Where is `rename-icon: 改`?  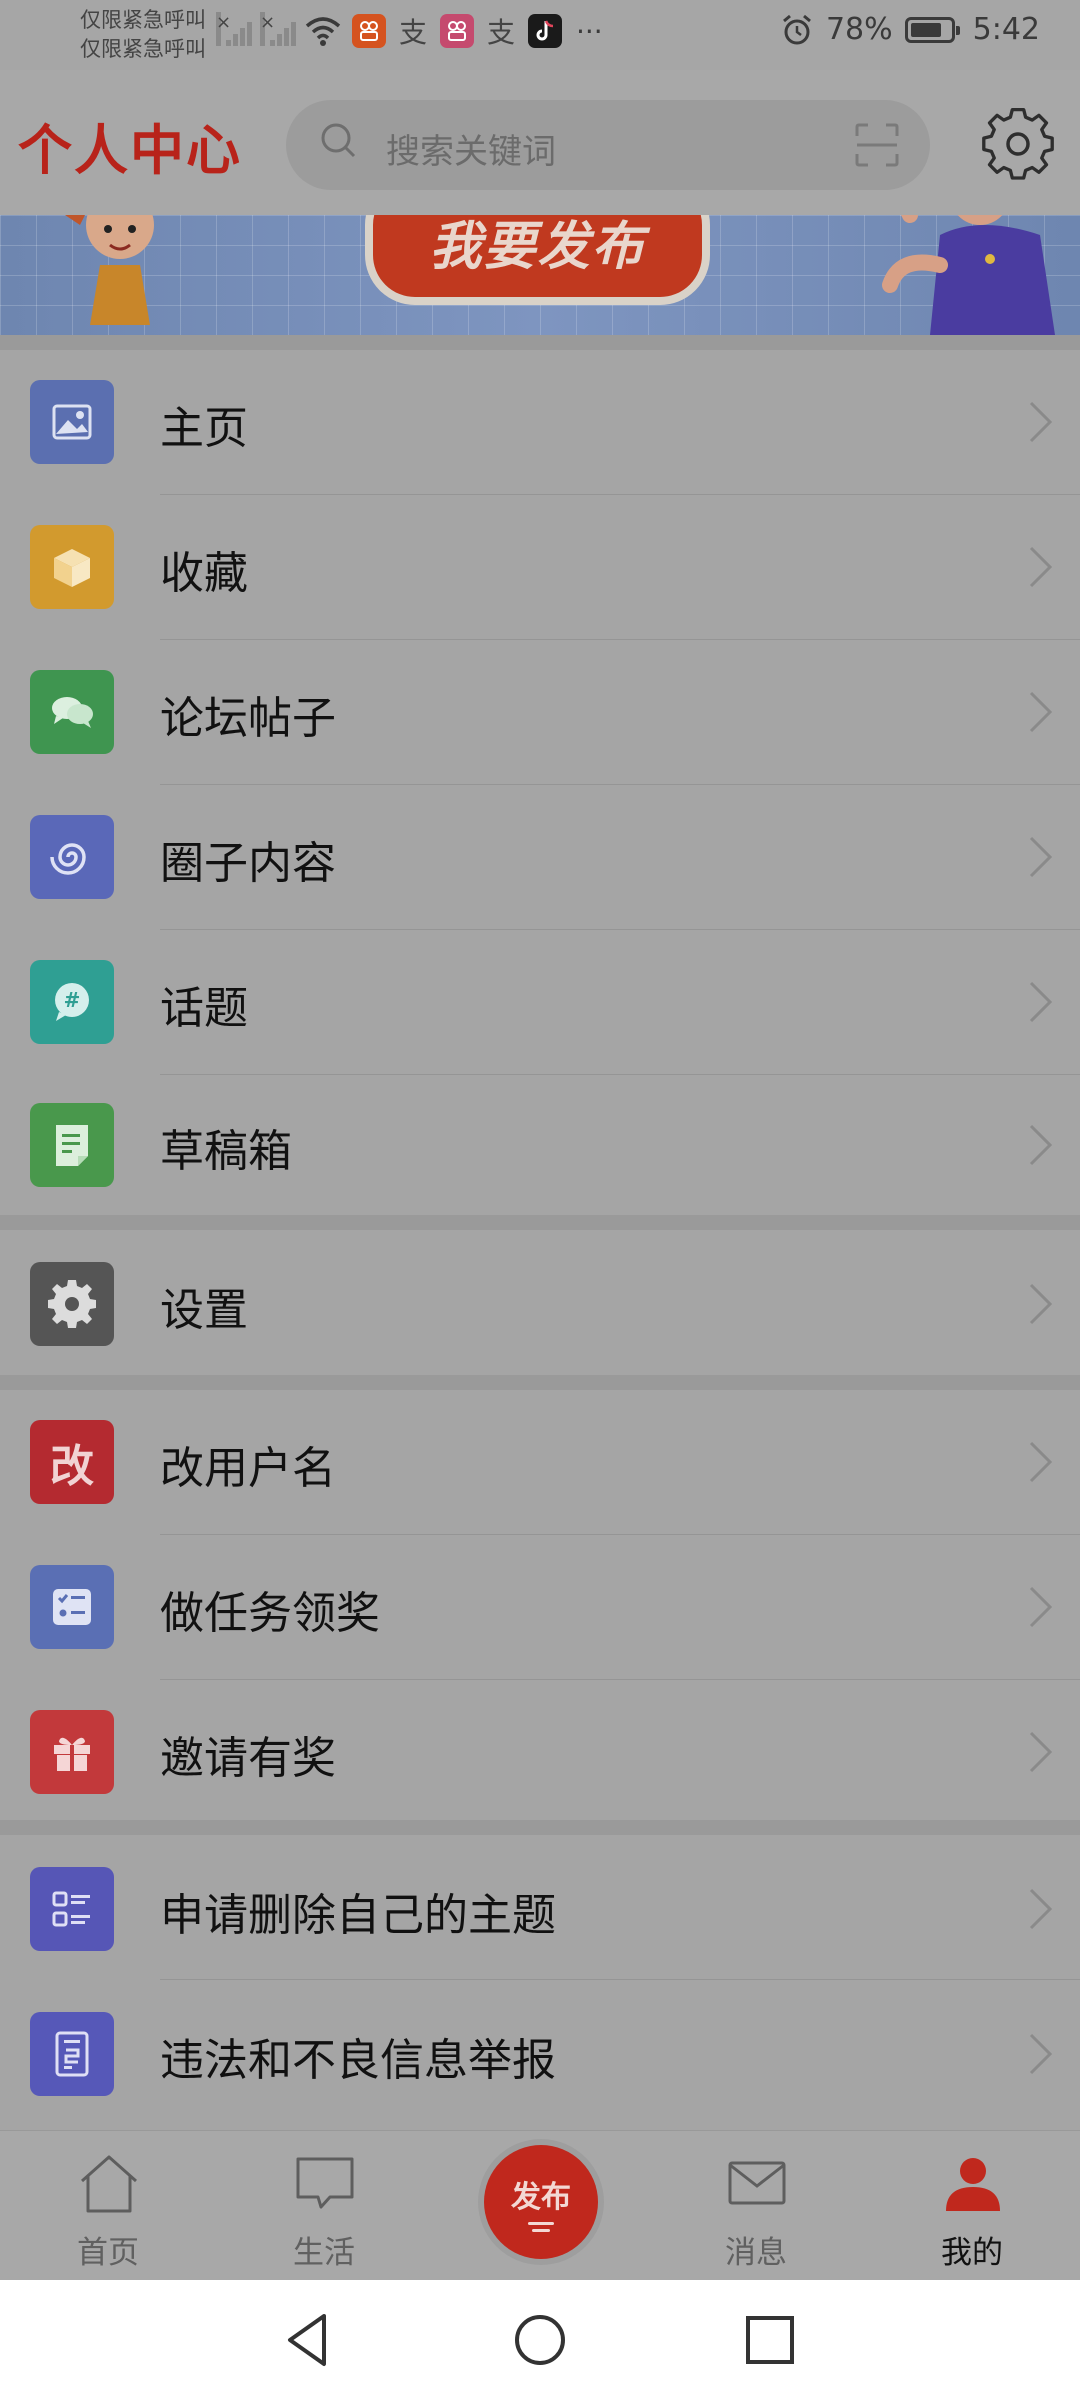
rename-icon: 改 is located at coordinates (72, 1462).